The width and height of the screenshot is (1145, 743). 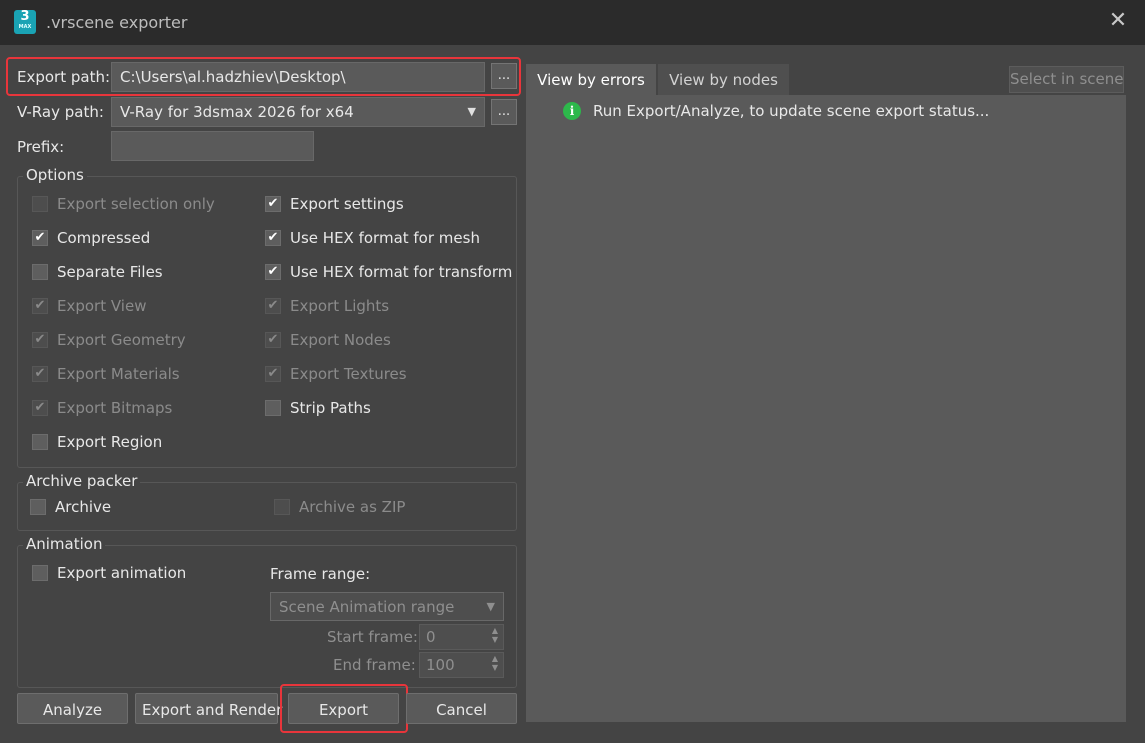 What do you see at coordinates (320, 574) in the screenshot?
I see `frame-range-label: Frame range:` at bounding box center [320, 574].